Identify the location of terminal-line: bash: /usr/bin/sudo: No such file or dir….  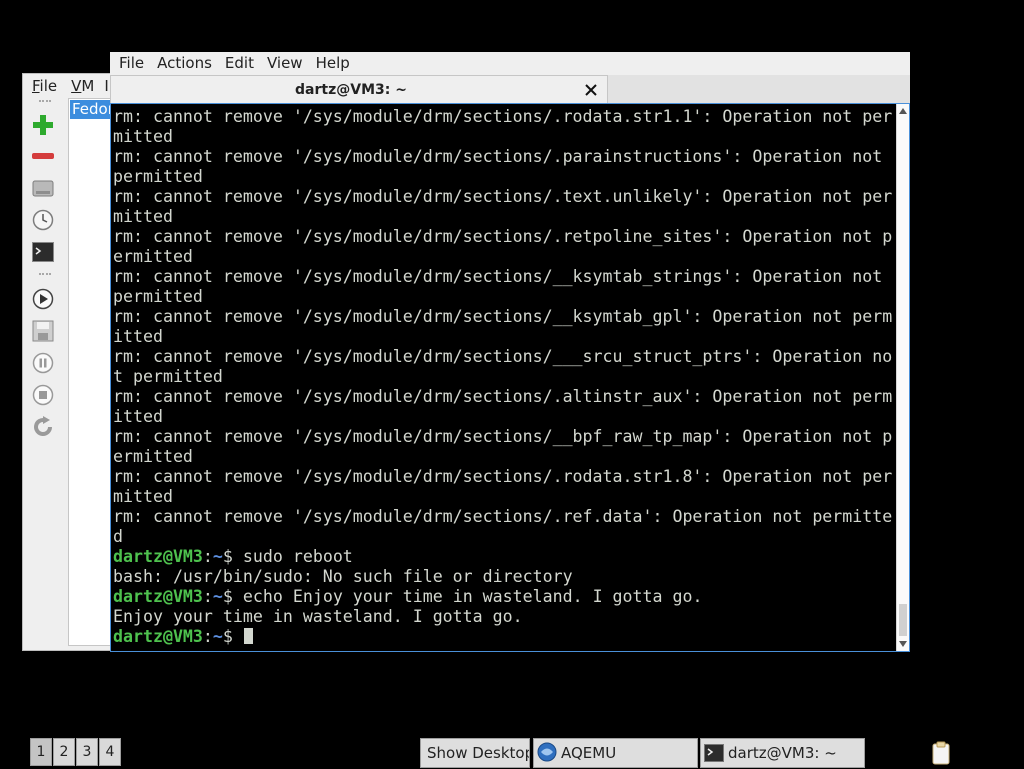
(343, 576).